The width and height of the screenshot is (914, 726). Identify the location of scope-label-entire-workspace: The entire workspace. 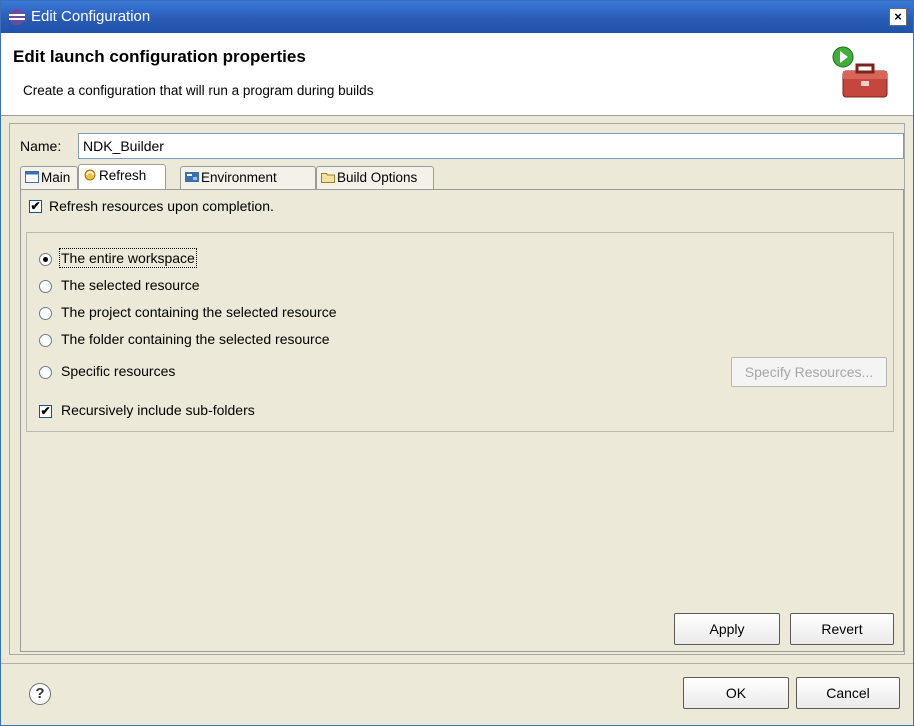
(128, 258).